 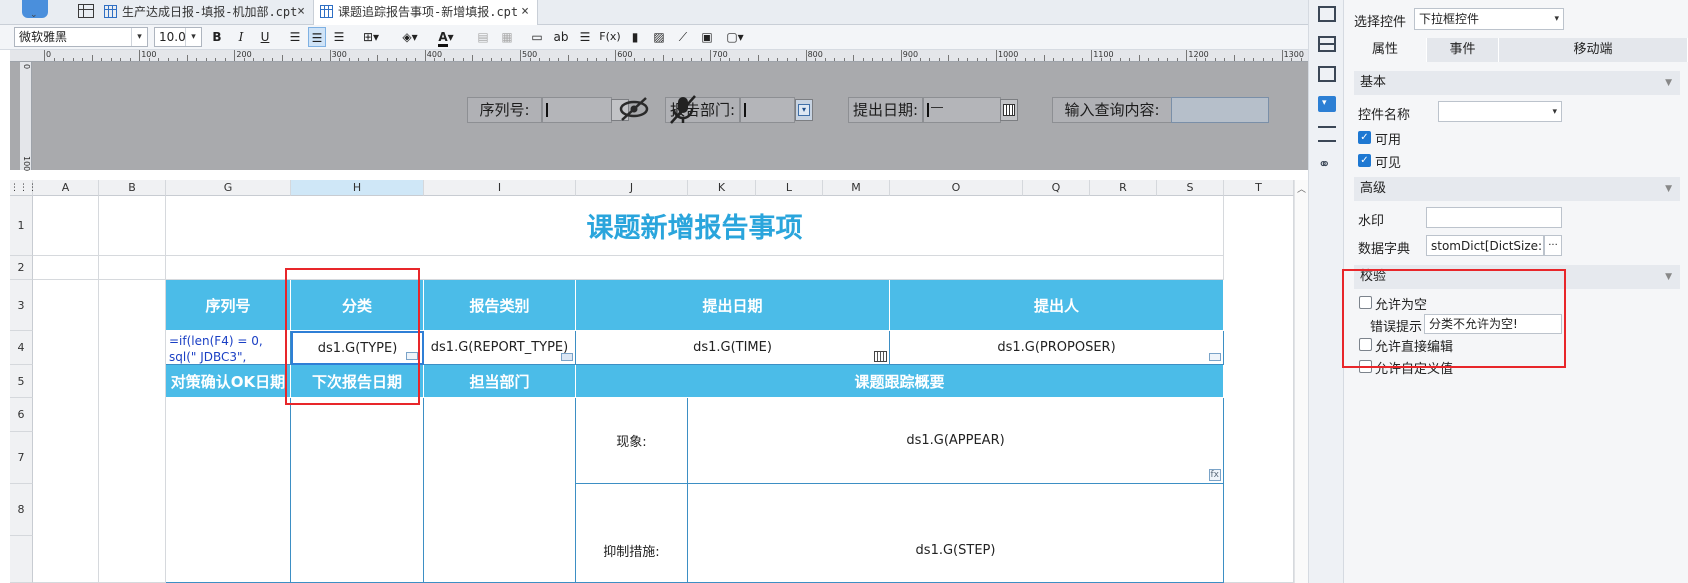 What do you see at coordinates (1220, 110) in the screenshot?
I see `query-param-input` at bounding box center [1220, 110].